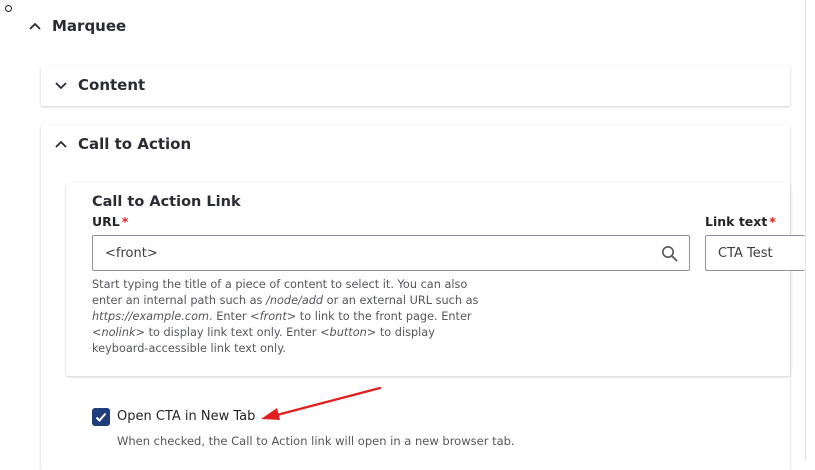  What do you see at coordinates (131, 253) in the screenshot?
I see `url-input-value: <front>` at bounding box center [131, 253].